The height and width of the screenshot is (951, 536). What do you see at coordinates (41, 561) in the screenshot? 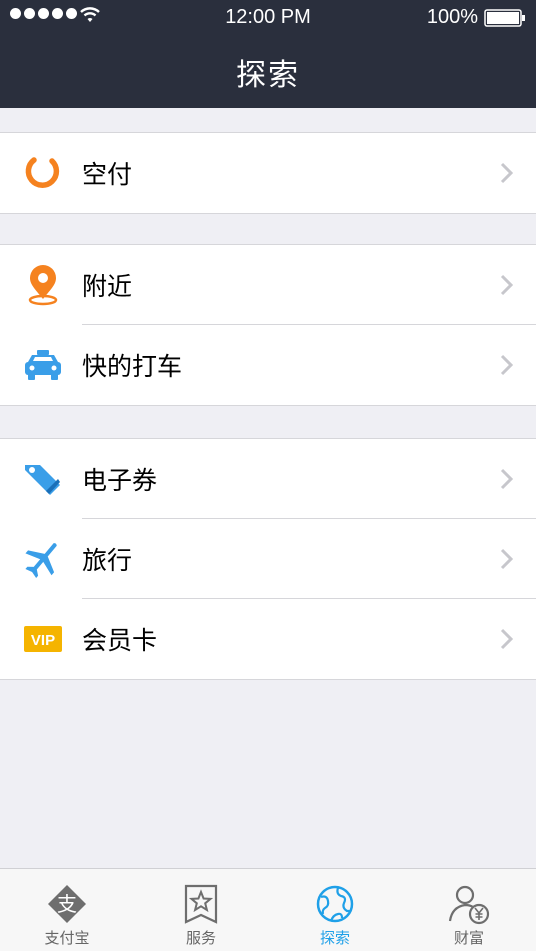
I see `airplane-icon` at bounding box center [41, 561].